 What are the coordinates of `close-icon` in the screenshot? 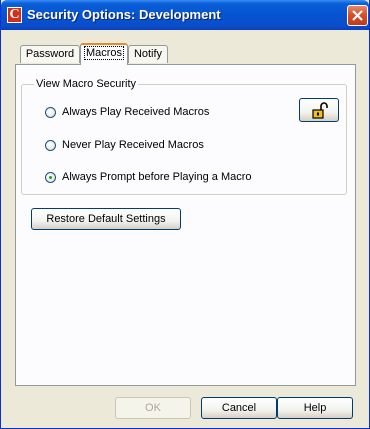 It's located at (357, 15).